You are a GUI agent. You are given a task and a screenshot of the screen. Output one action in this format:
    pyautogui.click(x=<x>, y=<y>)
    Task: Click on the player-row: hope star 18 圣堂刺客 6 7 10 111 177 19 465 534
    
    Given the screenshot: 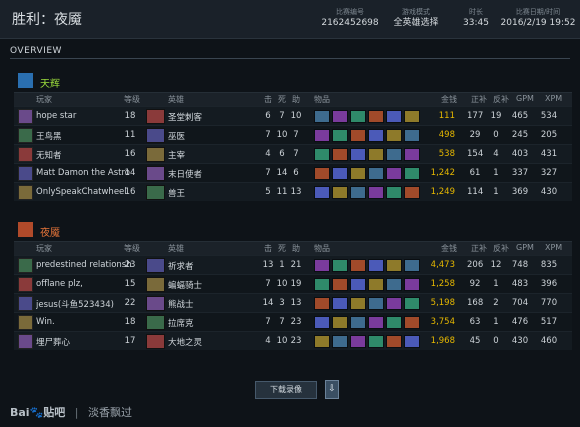 What is the action you would take?
    pyautogui.click(x=293, y=115)
    